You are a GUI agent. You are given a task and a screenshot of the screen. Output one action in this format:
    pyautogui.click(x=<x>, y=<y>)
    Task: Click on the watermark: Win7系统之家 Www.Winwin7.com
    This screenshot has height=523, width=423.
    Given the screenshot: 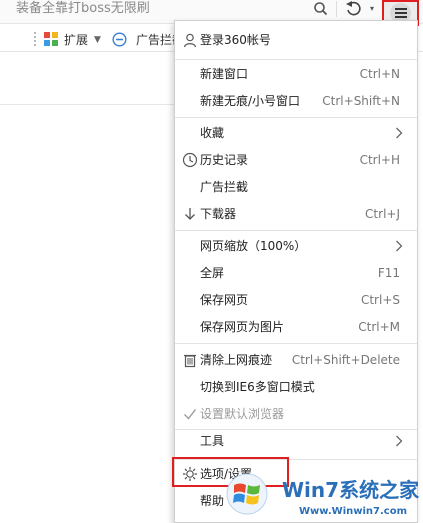 What is the action you would take?
    pyautogui.click(x=323, y=496)
    